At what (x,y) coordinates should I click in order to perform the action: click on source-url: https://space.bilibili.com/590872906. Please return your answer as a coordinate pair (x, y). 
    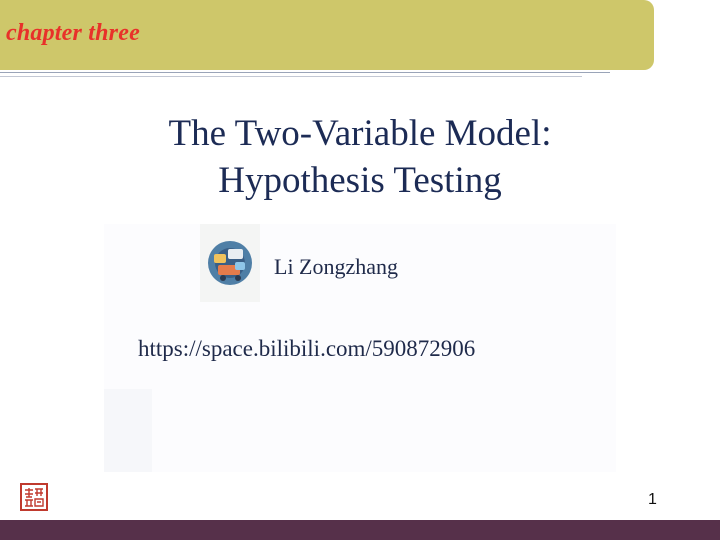
    Looking at the image, I should click on (306, 349).